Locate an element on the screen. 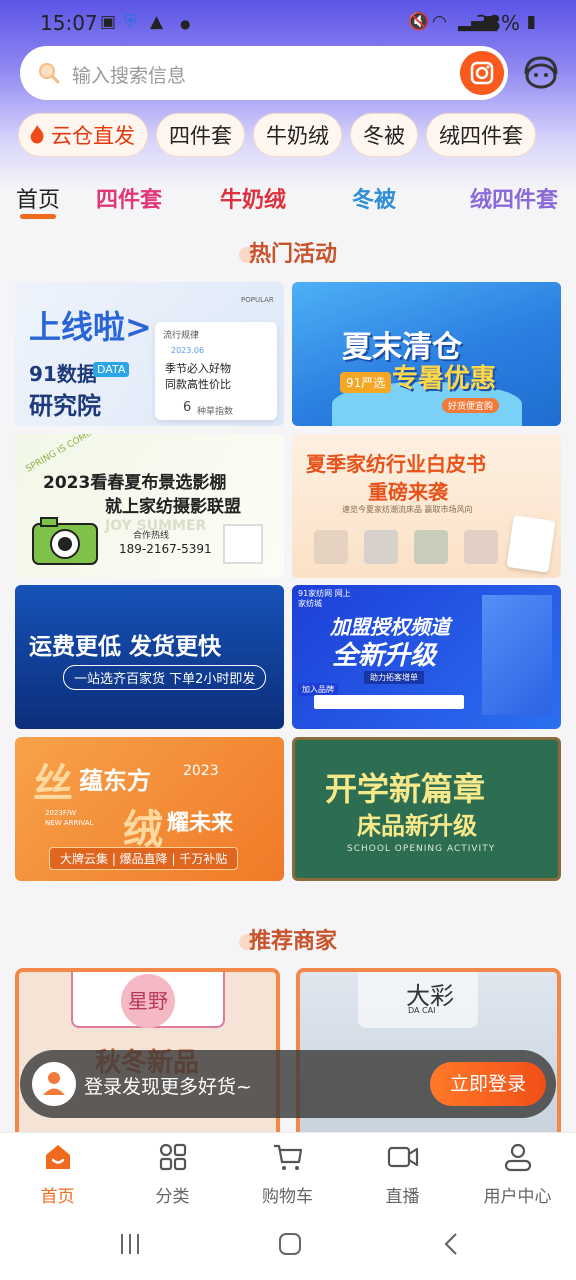 The height and width of the screenshot is (1280, 576). banner-sub: SCHOOL OPENING ACTIVITY is located at coordinates (421, 849).